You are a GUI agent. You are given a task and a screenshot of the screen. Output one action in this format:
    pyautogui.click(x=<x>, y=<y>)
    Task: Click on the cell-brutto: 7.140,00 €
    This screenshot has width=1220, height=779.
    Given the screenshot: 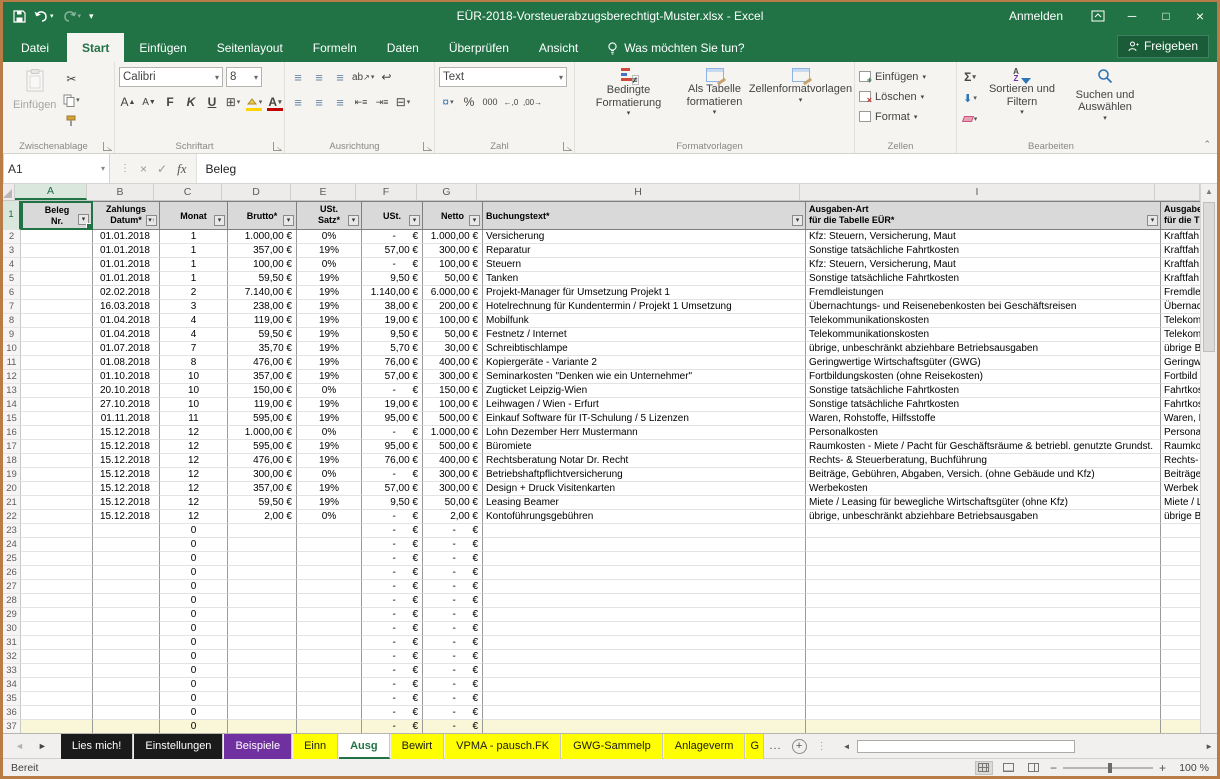 What is the action you would take?
    pyautogui.click(x=262, y=293)
    